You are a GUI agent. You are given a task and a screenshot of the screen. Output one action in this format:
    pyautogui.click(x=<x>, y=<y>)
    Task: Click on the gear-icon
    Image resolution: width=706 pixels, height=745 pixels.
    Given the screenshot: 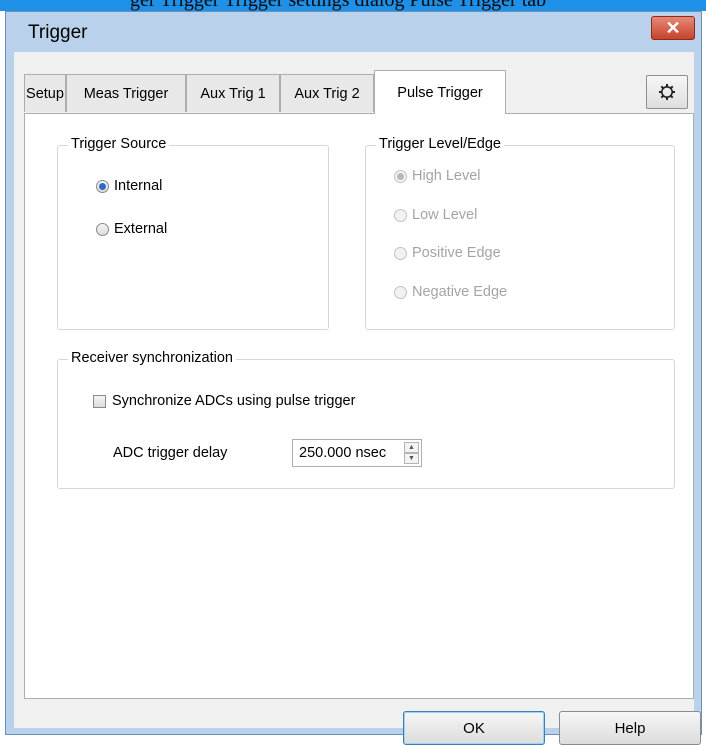 What is the action you would take?
    pyautogui.click(x=667, y=92)
    